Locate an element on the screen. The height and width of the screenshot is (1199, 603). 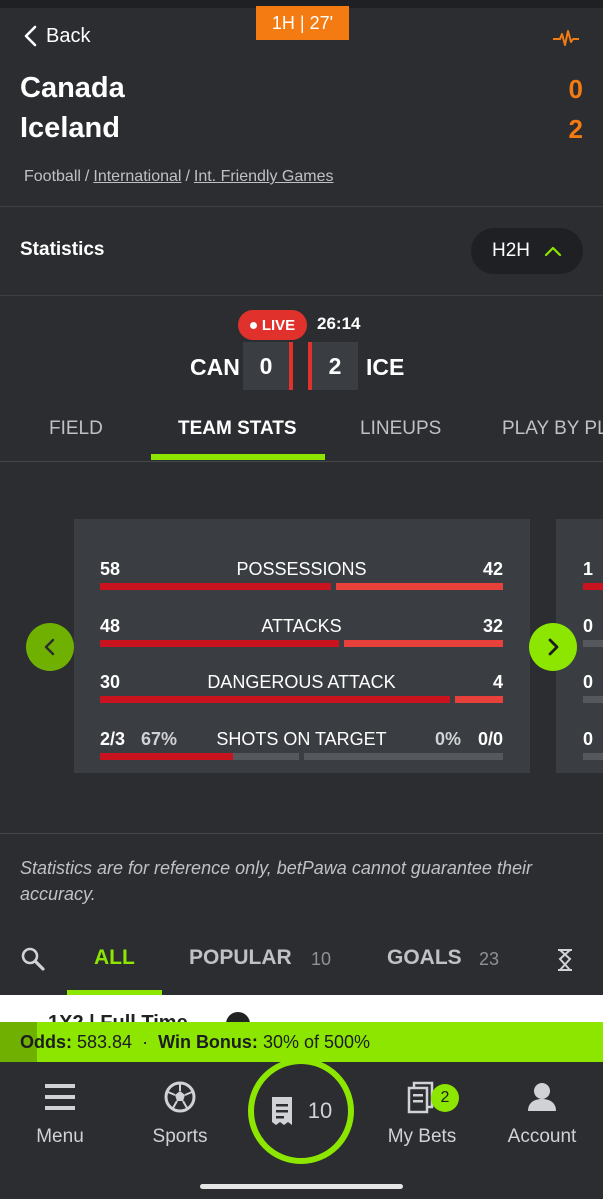
market-tab-popular-count: 10 is located at coordinates (321, 959).